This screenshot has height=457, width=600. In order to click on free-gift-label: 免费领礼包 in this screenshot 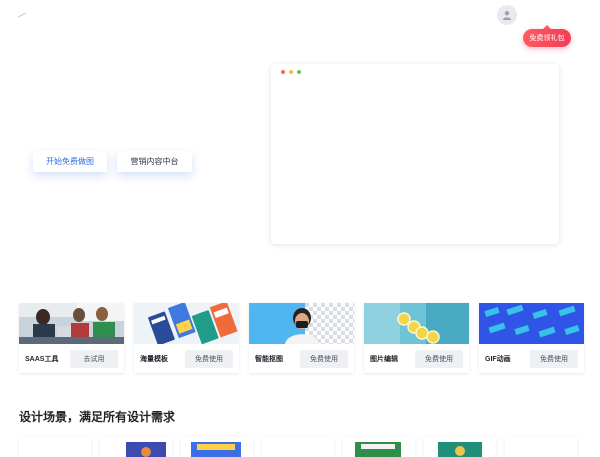, I will do `click(547, 38)`.